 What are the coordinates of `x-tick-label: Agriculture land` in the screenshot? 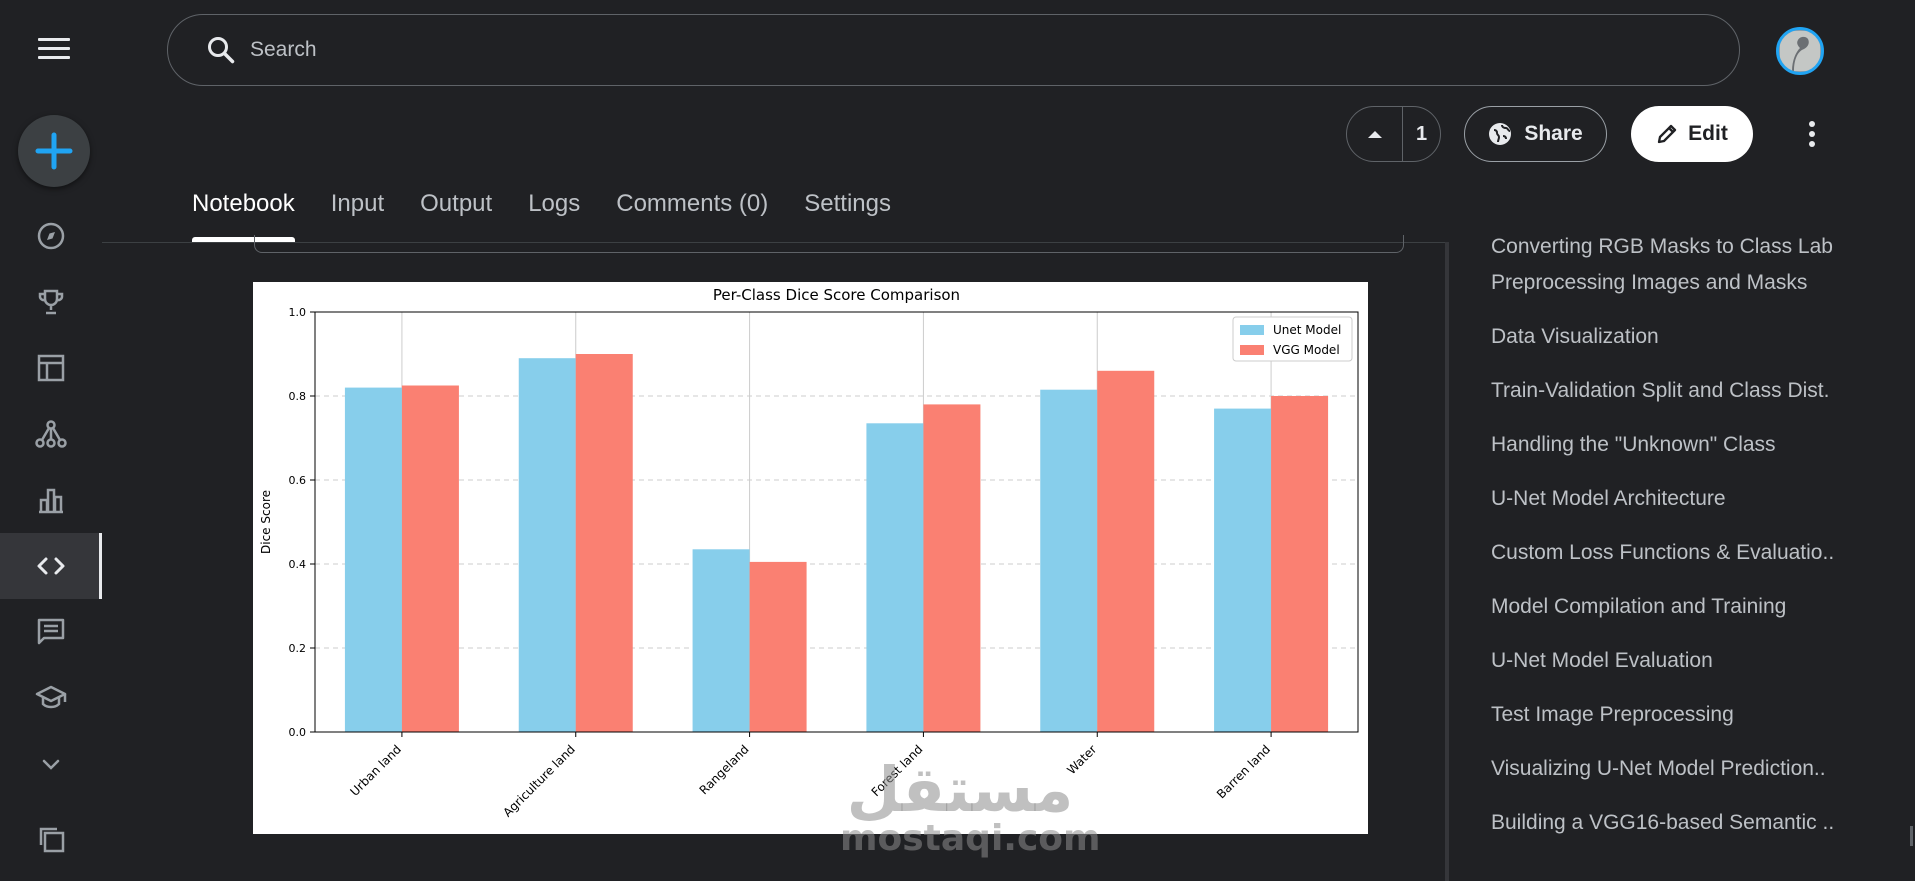 It's located at (539, 781).